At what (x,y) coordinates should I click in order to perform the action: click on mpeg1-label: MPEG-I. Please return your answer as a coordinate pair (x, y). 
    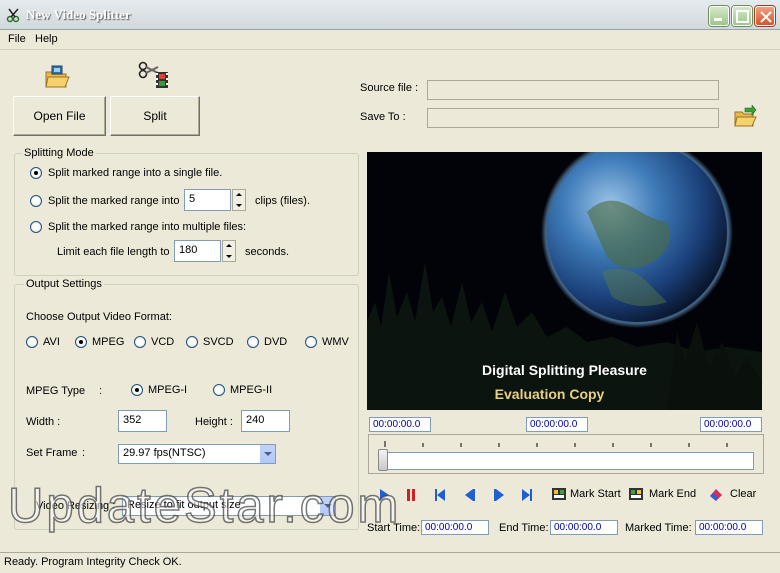
    Looking at the image, I should click on (168, 390).